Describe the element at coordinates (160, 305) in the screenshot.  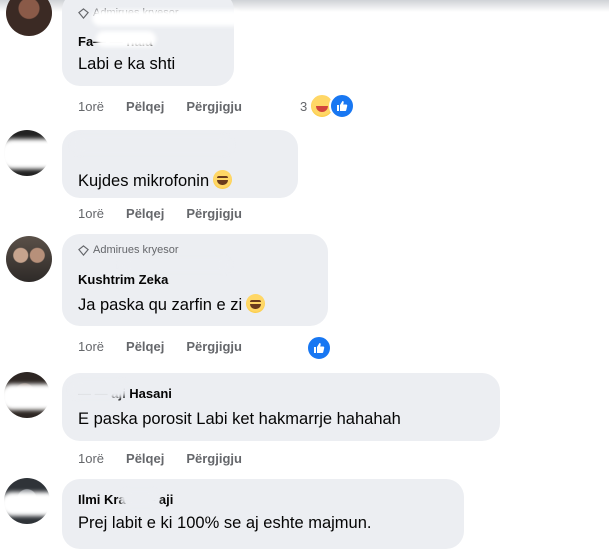
I see `comment-text-content: Ja paska qu zarfin e zi` at that location.